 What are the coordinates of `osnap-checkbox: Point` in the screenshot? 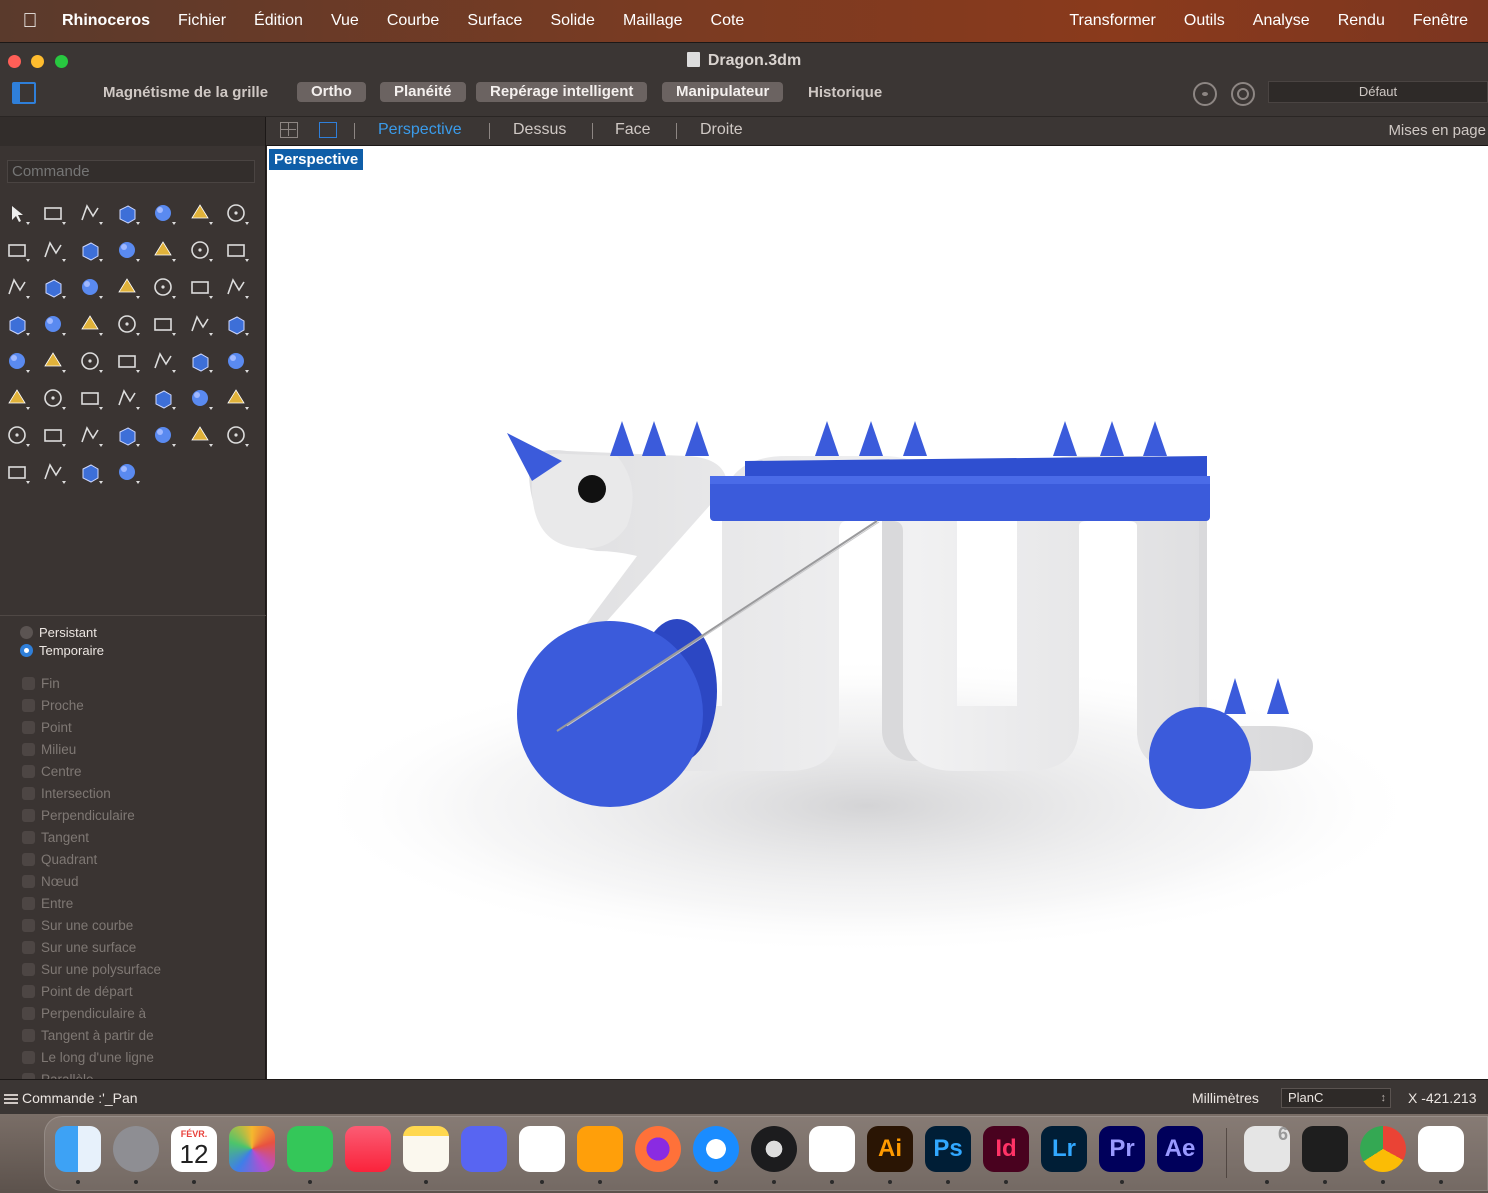 It's located at (47, 727).